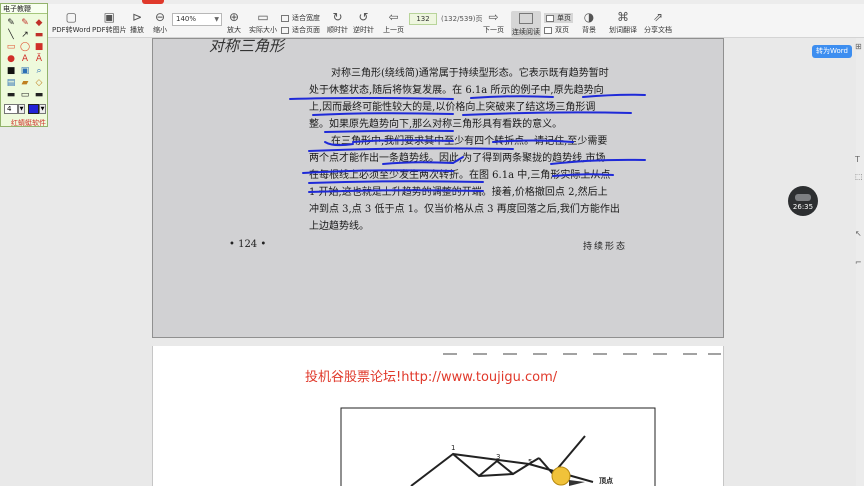 This screenshot has height=486, width=864. Describe the element at coordinates (363, 16) in the screenshot. I see `rotate-ccw-icon: ↺` at that location.